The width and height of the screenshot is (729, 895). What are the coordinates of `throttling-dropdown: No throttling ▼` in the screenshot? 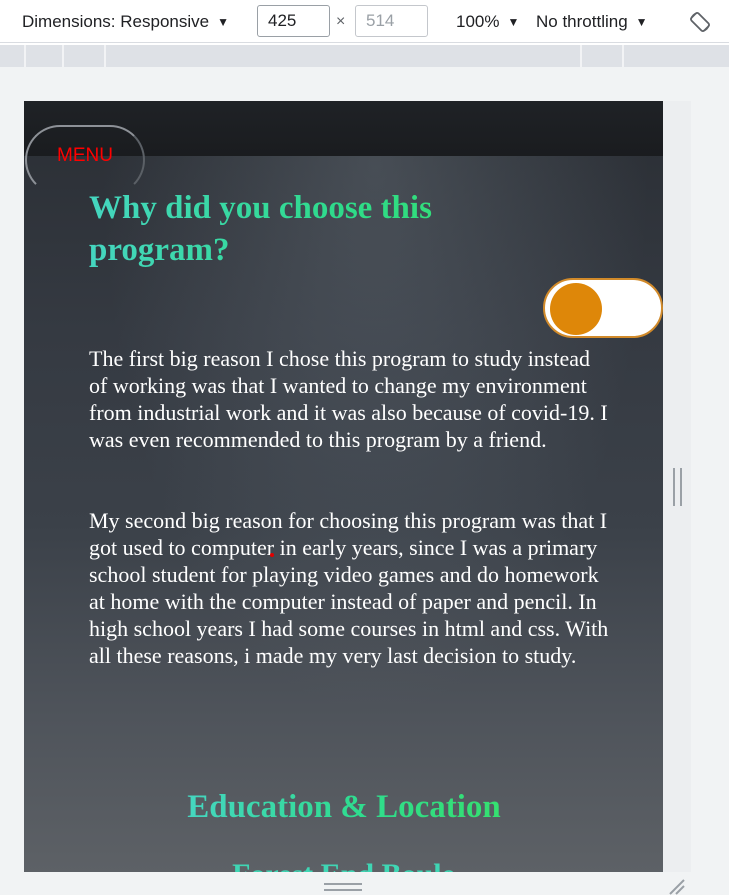 It's located at (592, 21).